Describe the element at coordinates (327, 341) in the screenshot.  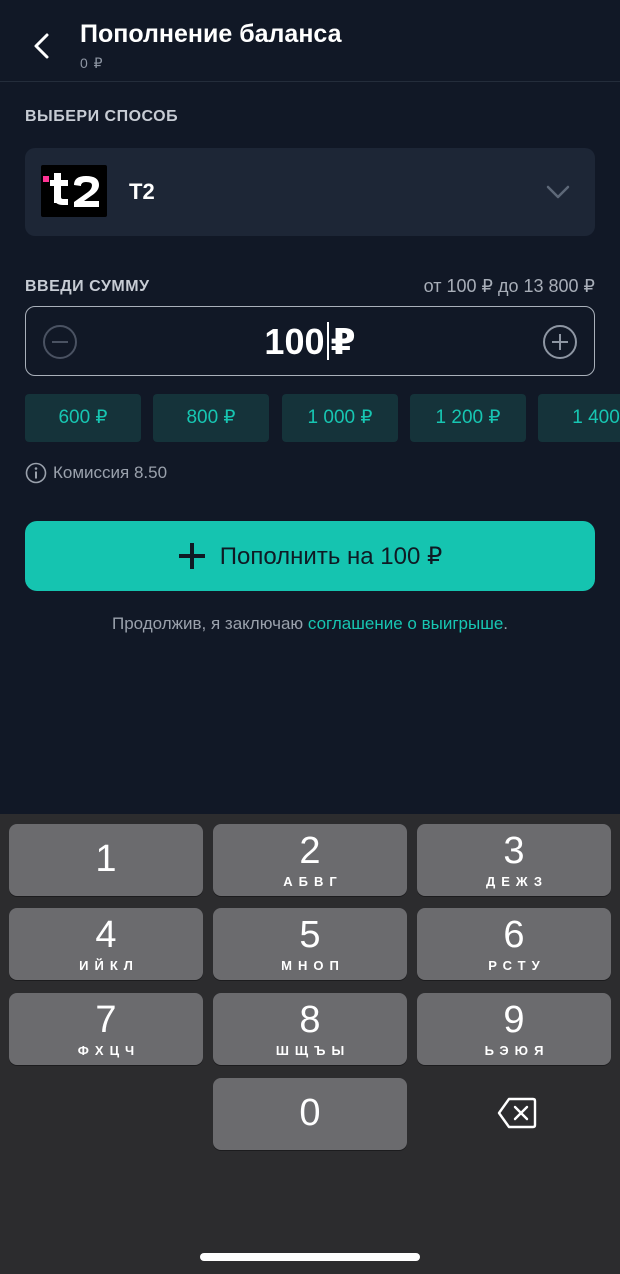
I see `text-caret` at that location.